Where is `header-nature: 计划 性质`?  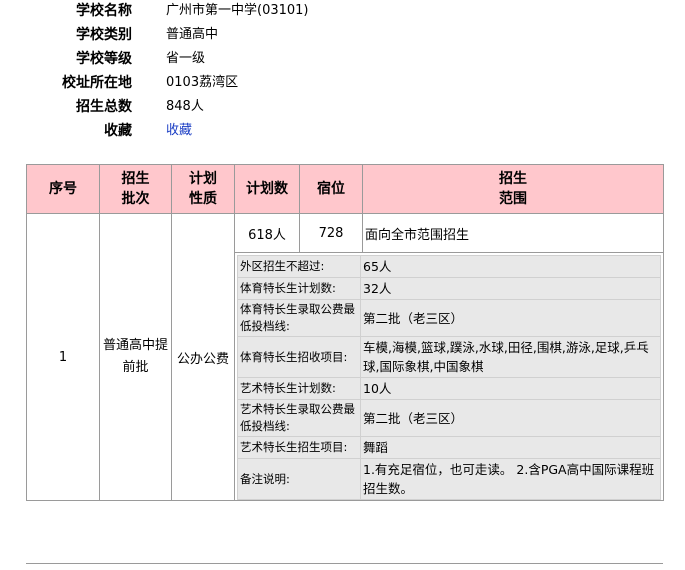
header-nature: 计划 性质 is located at coordinates (203, 189).